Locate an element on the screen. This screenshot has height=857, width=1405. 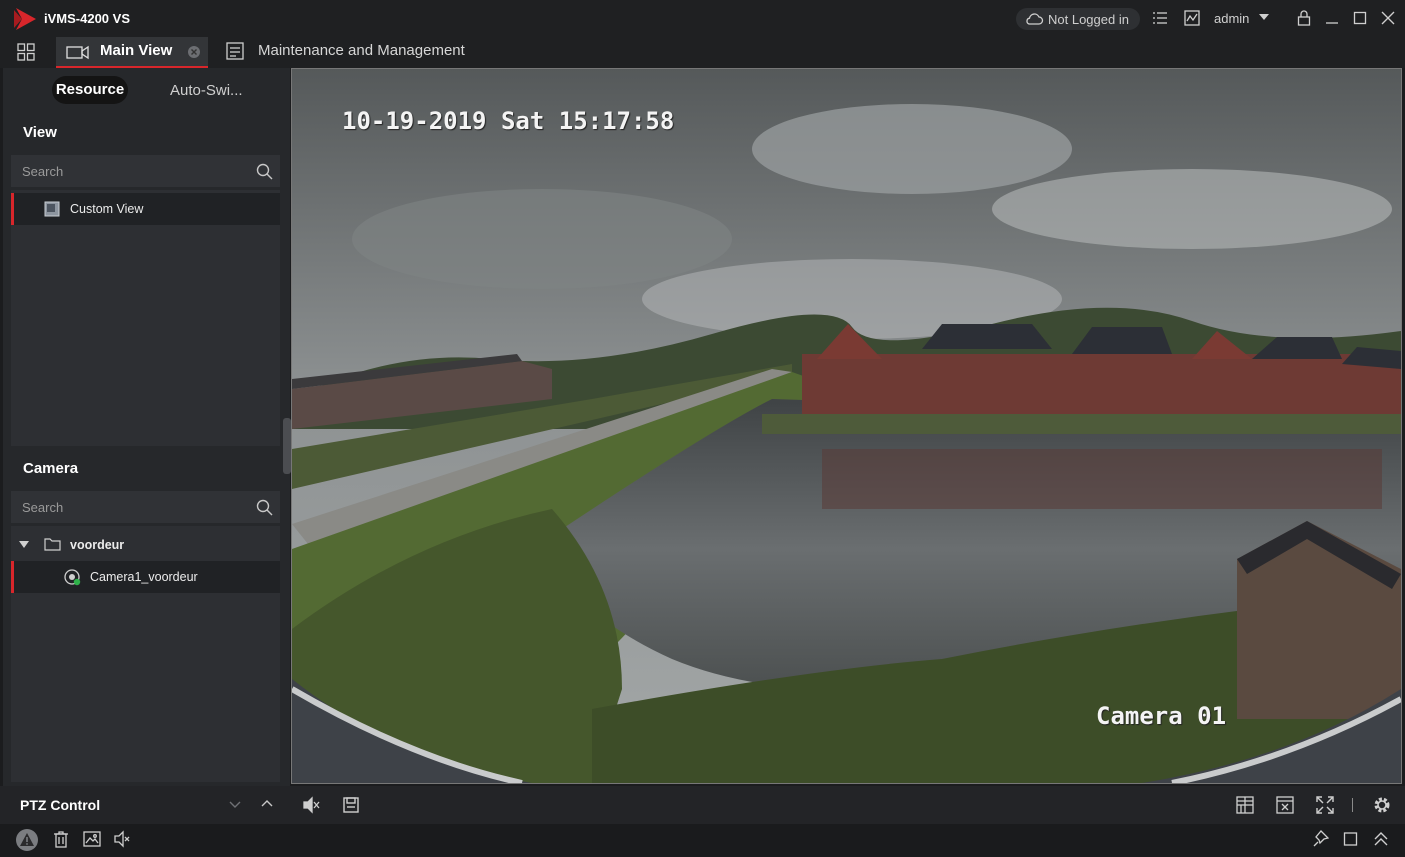
trash-icon is located at coordinates (61, 839).